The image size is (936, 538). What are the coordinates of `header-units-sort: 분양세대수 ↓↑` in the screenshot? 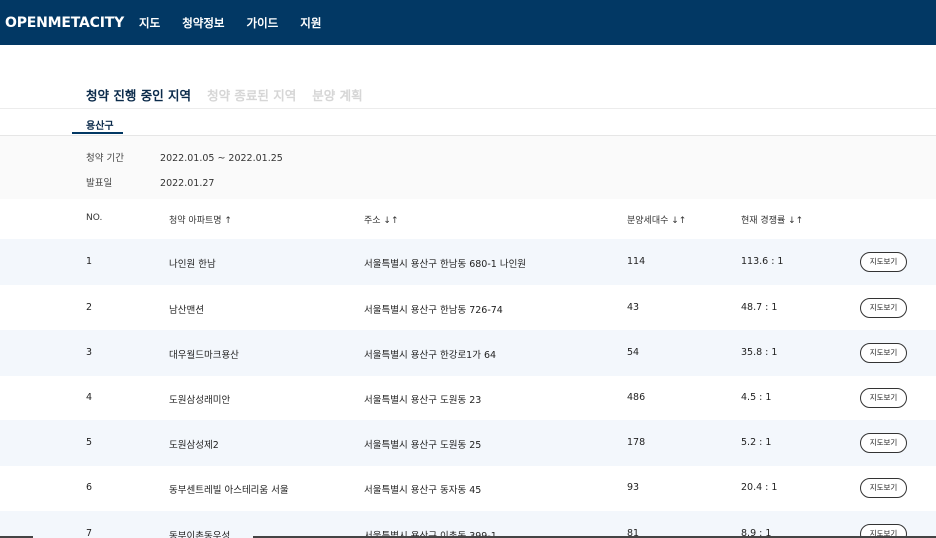 It's located at (656, 219).